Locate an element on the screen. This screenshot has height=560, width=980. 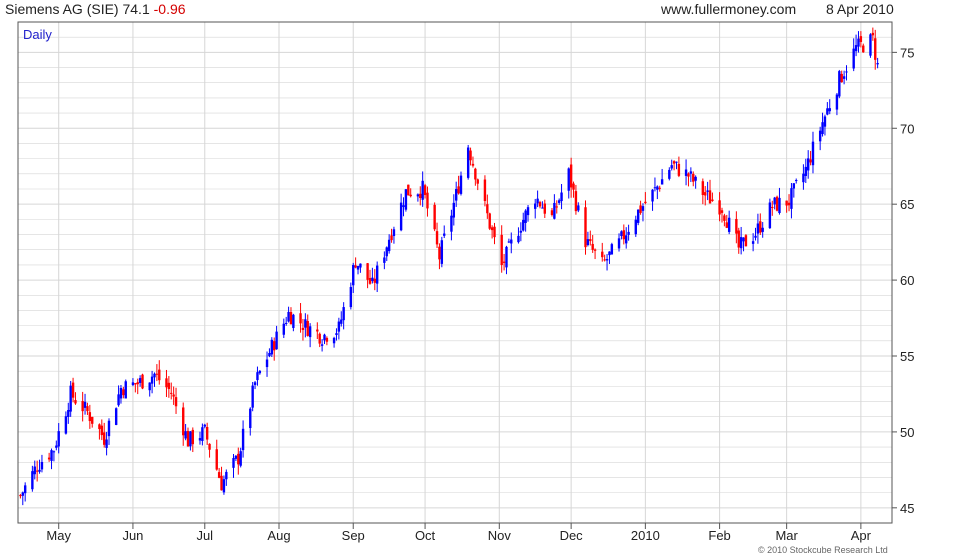
y-tick-label: 70 is located at coordinates (907, 128).